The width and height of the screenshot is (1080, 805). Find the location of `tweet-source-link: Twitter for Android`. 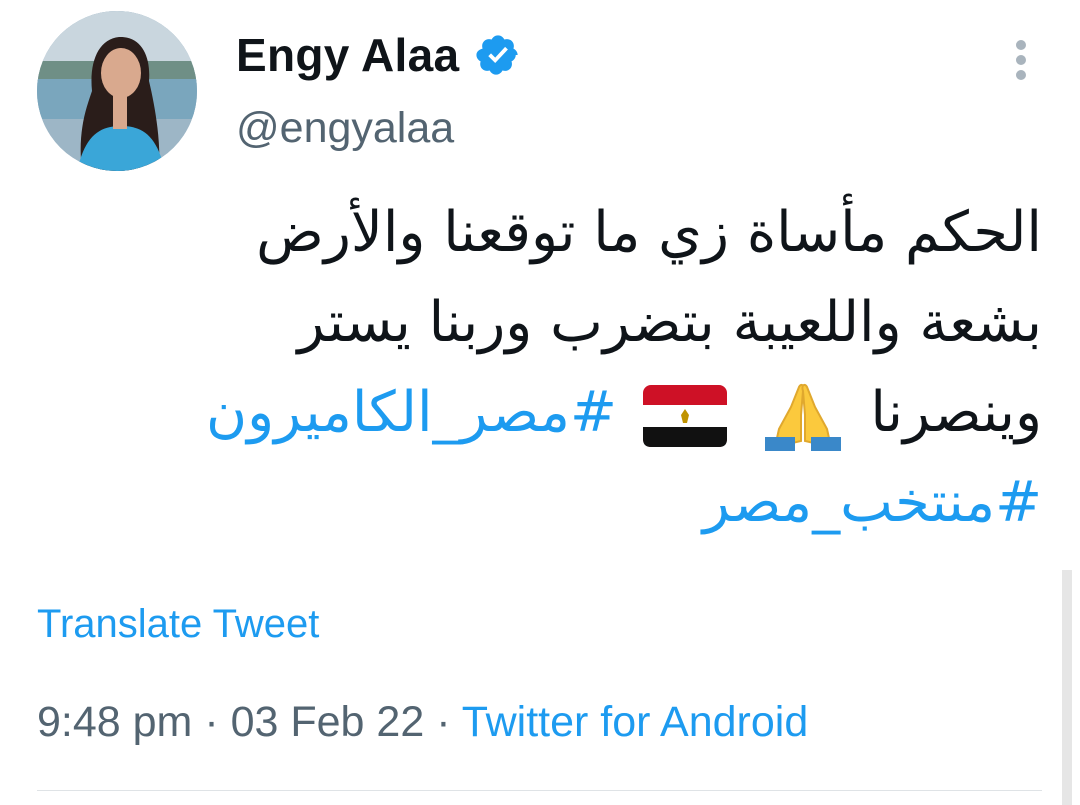

tweet-source-link: Twitter for Android is located at coordinates (635, 722).